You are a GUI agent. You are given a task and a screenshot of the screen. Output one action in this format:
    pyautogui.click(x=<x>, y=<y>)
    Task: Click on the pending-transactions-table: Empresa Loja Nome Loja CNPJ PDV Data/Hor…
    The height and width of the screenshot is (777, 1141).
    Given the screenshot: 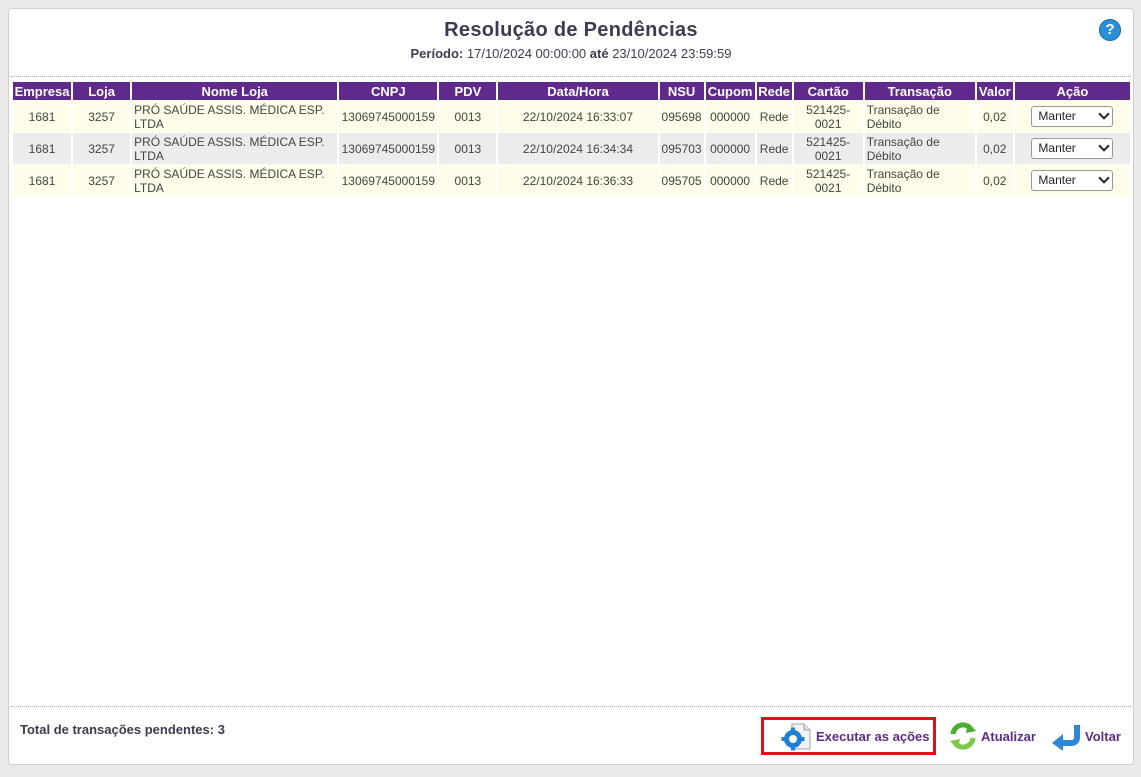 What is the action you would take?
    pyautogui.click(x=571, y=139)
    